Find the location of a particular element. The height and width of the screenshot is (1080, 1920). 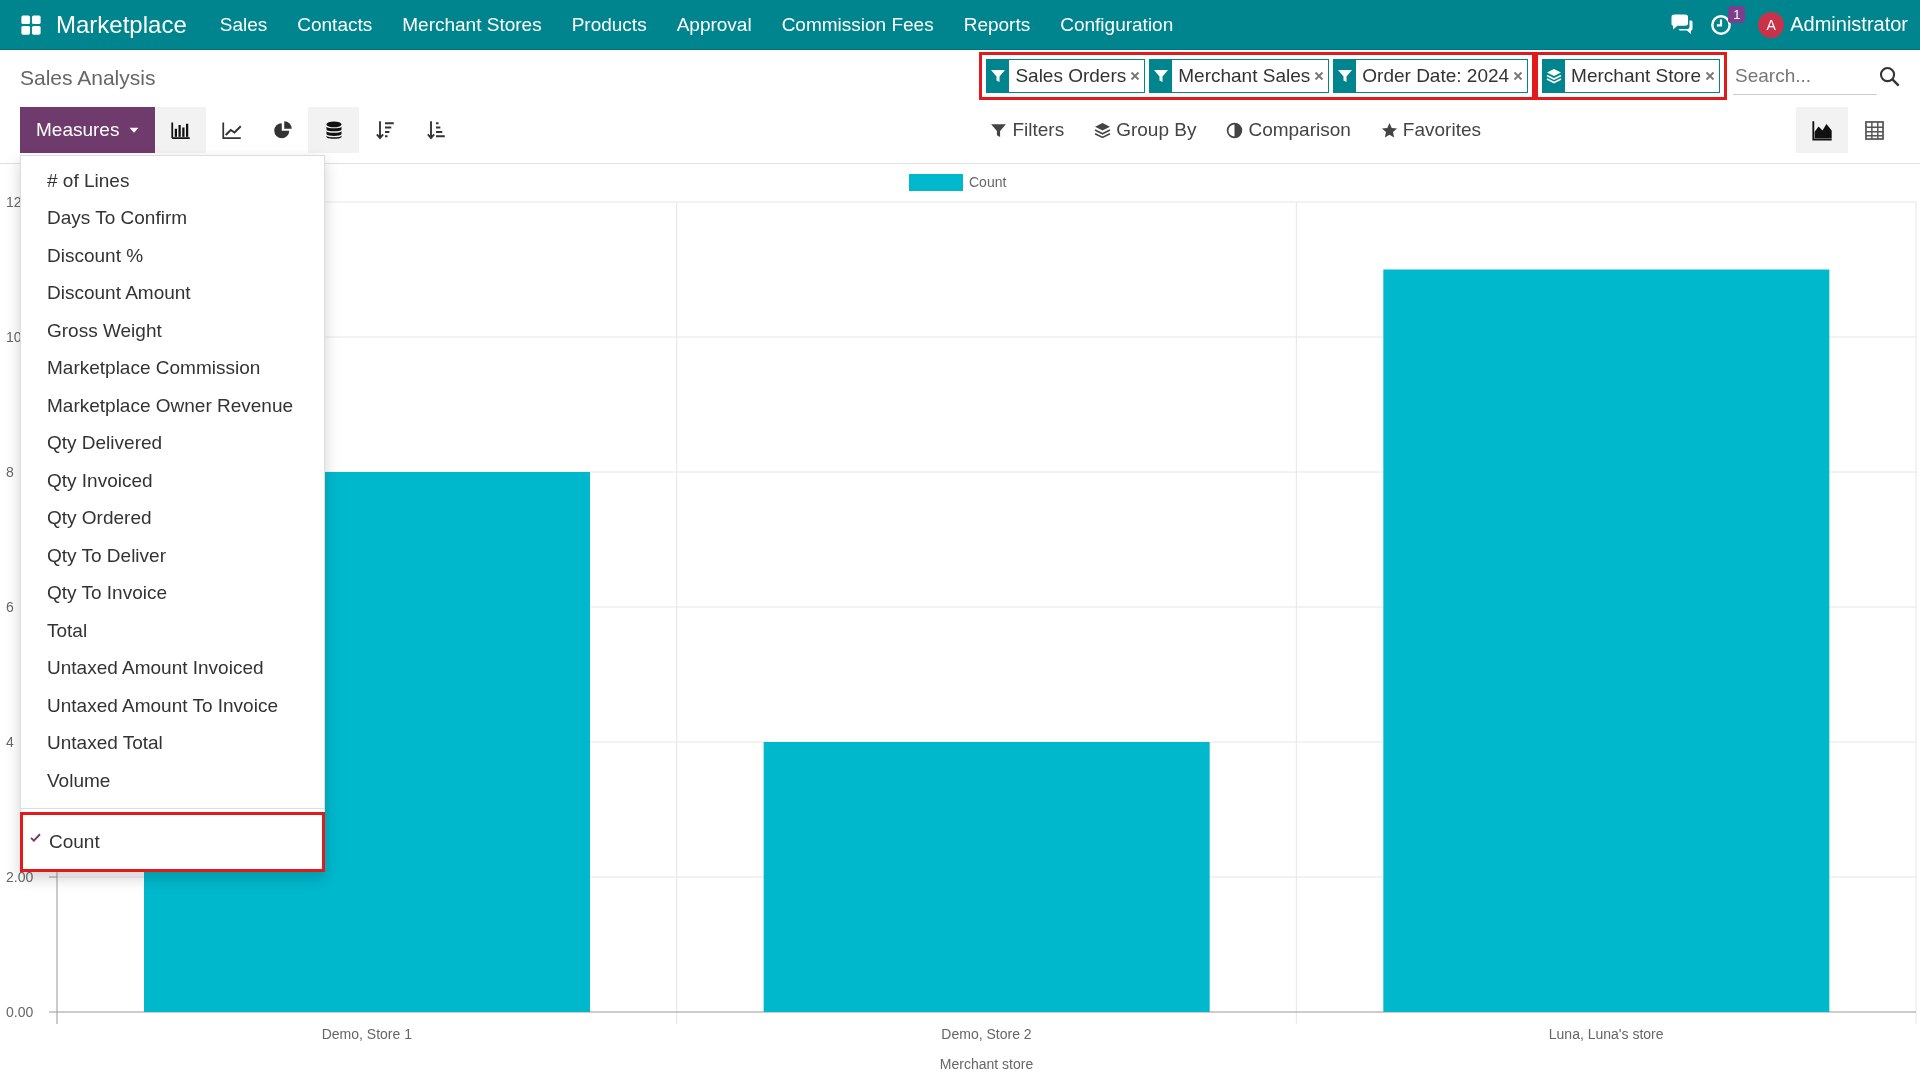

search-icon is located at coordinates (1889, 76).